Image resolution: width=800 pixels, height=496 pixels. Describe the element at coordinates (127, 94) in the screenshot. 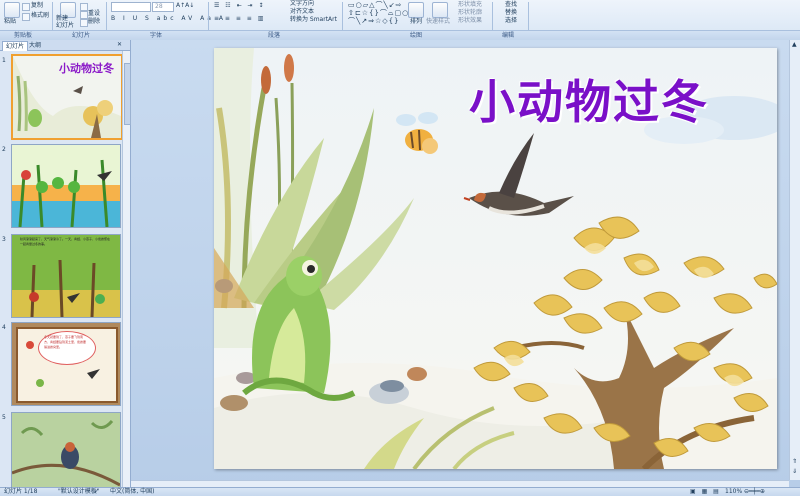

I see `panel-scroll-thumb` at that location.